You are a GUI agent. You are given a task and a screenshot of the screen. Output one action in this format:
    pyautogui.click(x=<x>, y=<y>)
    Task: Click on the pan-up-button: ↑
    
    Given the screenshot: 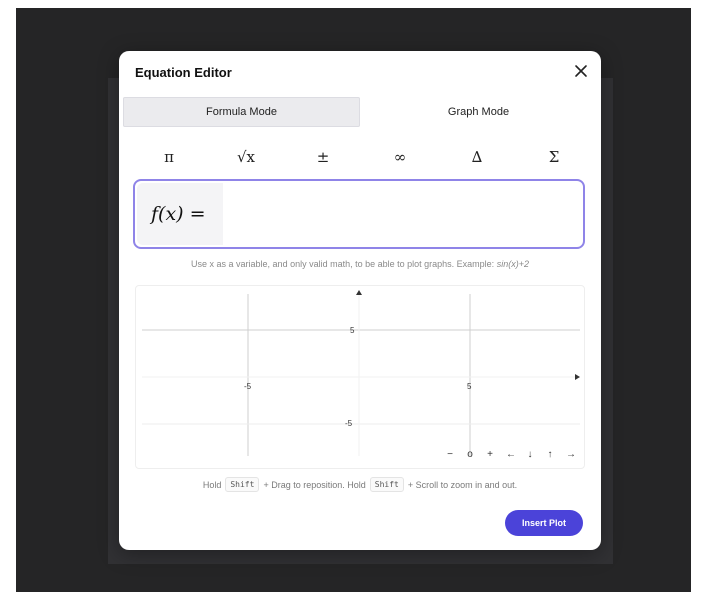 What is the action you would take?
    pyautogui.click(x=550, y=454)
    